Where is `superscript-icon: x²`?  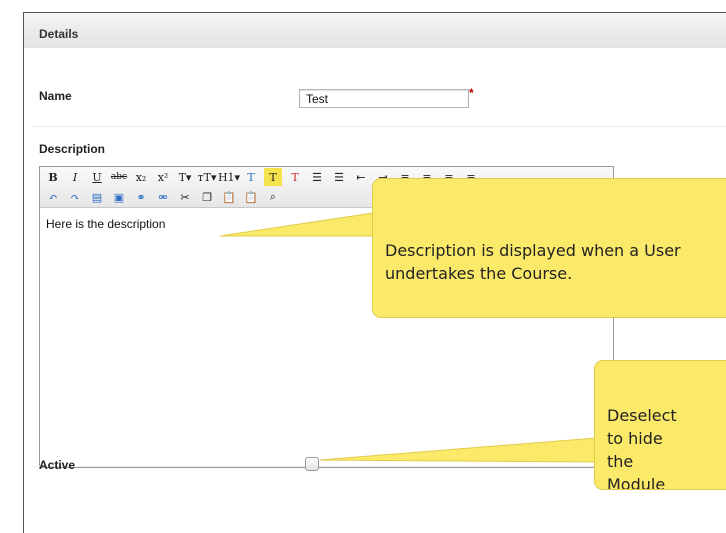
superscript-icon: x² is located at coordinates (163, 177).